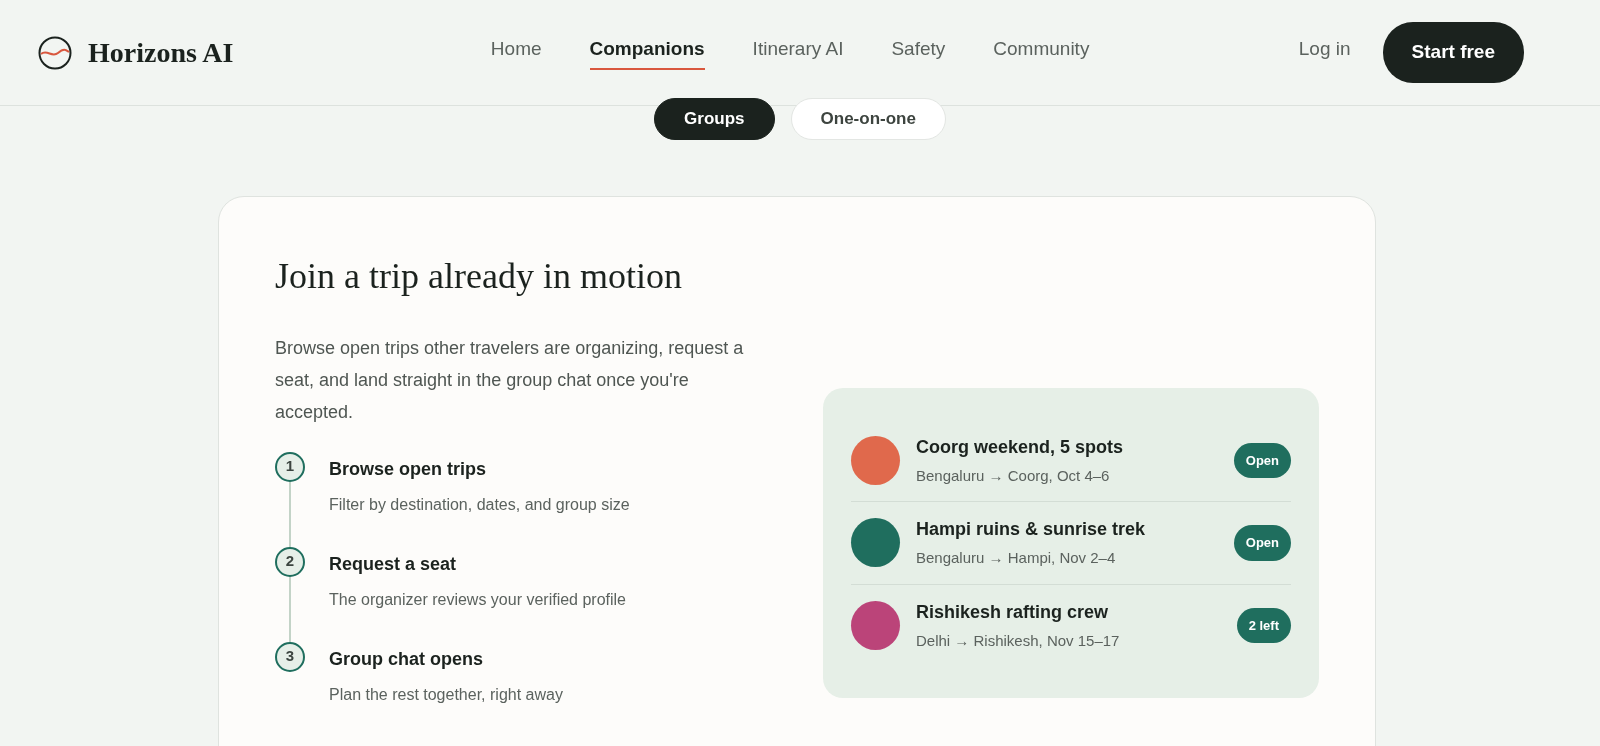  I want to click on step-number: 2, so click(290, 561).